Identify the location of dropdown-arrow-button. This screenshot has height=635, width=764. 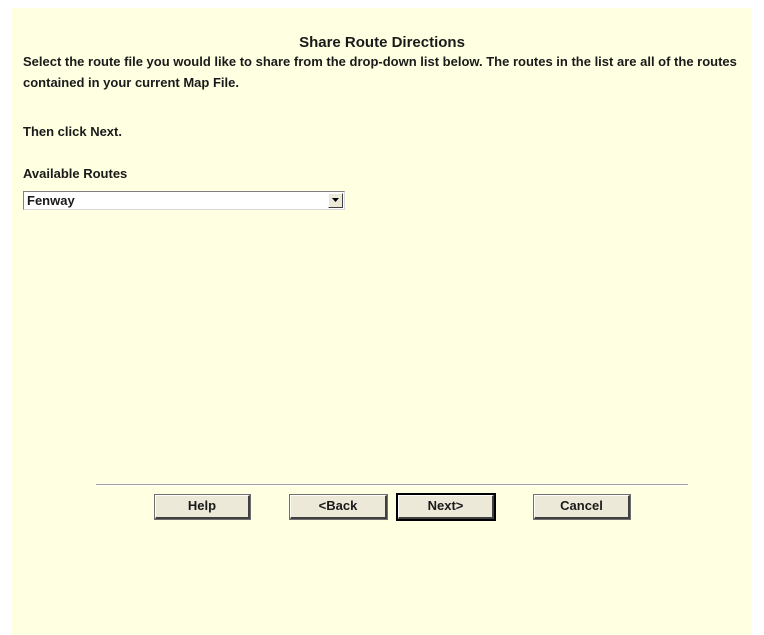
(335, 200).